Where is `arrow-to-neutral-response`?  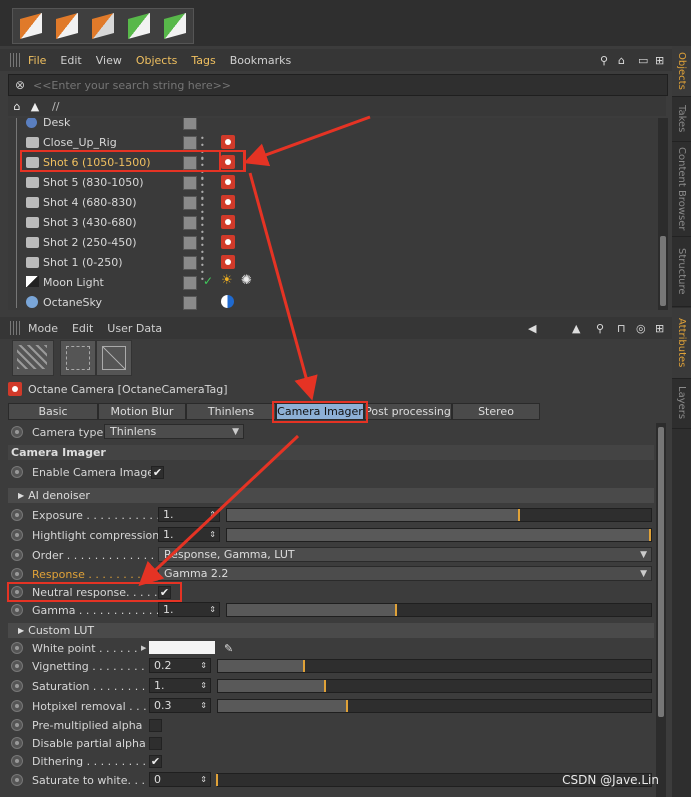
arrow-to-neutral-response is located at coordinates (219, 510).